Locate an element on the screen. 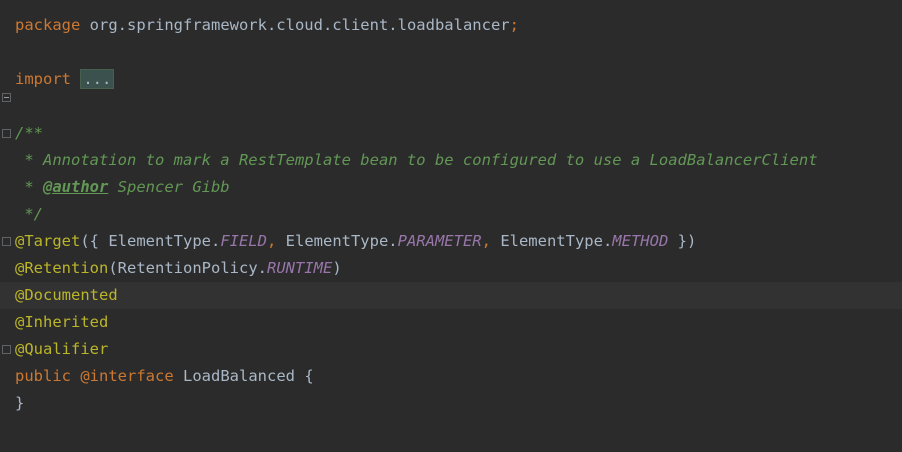 The height and width of the screenshot is (452, 902). brace-close: } is located at coordinates (20, 403).